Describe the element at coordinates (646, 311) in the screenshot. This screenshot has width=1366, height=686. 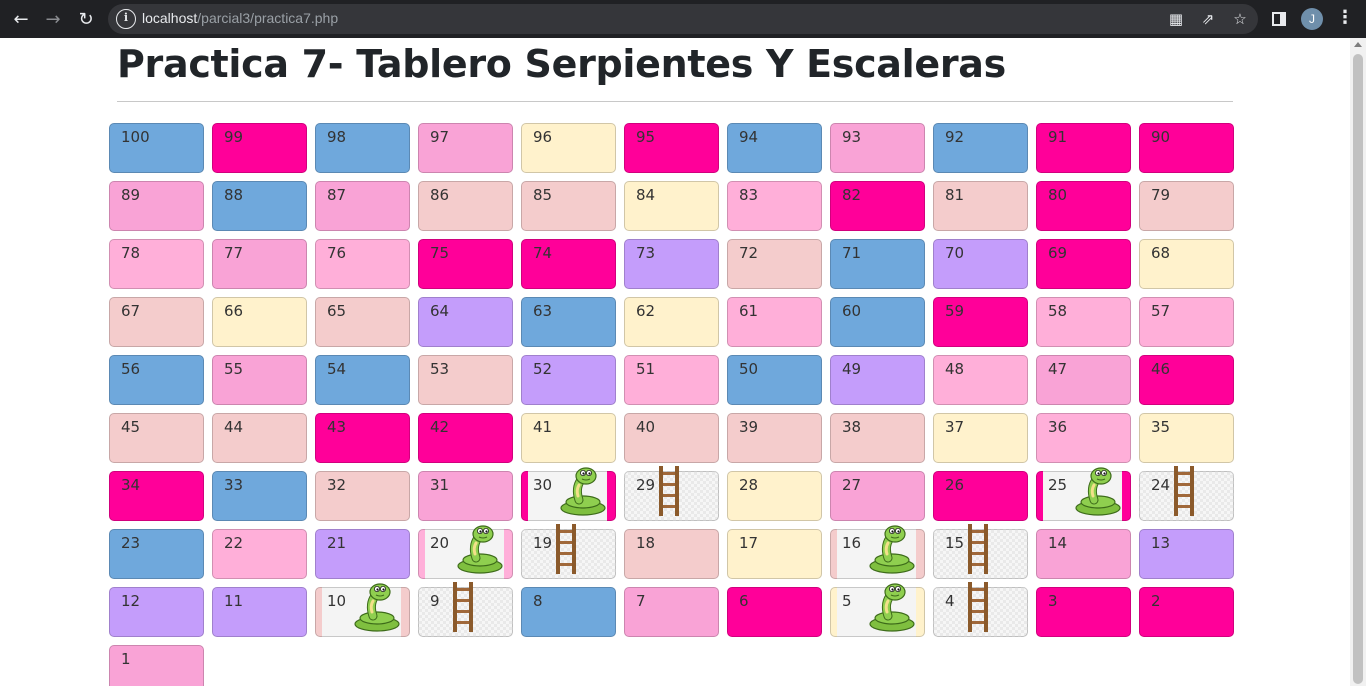
I see `cell-number: 62` at that location.